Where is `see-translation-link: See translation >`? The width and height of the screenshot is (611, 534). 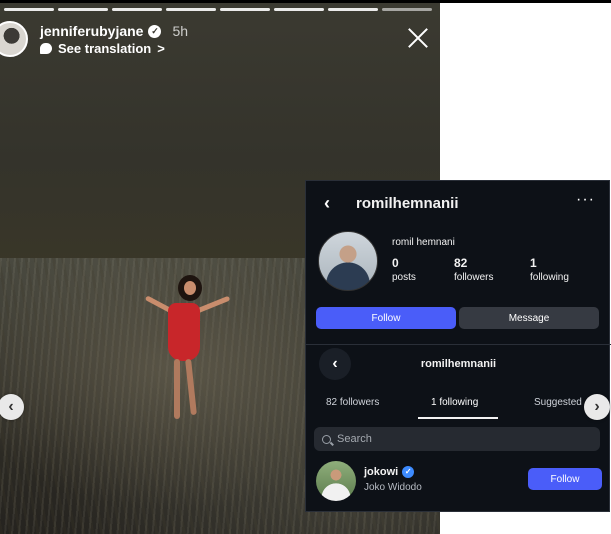 see-translation-link: See translation > is located at coordinates (102, 48).